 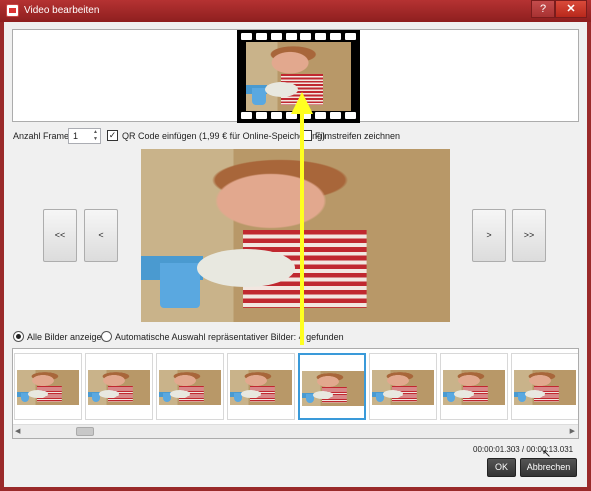 I want to click on spinner-arrows-icon: ▲ ▼, so click(x=95, y=136).